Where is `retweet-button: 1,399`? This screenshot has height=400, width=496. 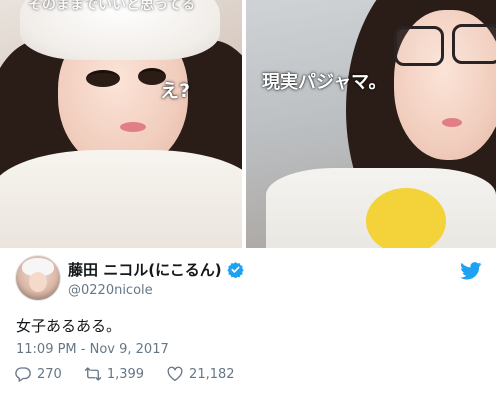 retweet-button: 1,399 is located at coordinates (114, 374).